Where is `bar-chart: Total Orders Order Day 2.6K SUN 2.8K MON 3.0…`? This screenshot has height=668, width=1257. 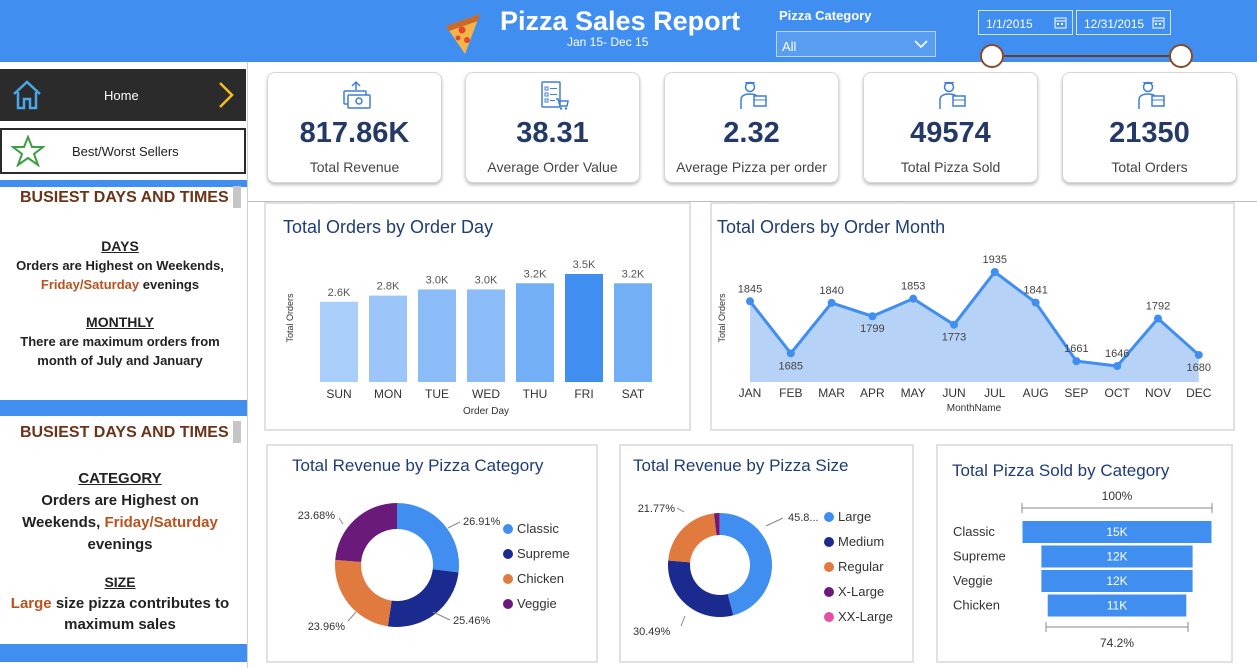 bar-chart: Total Orders Order Day 2.6K SUN 2.8K MON 3.0… is located at coordinates (468, 338).